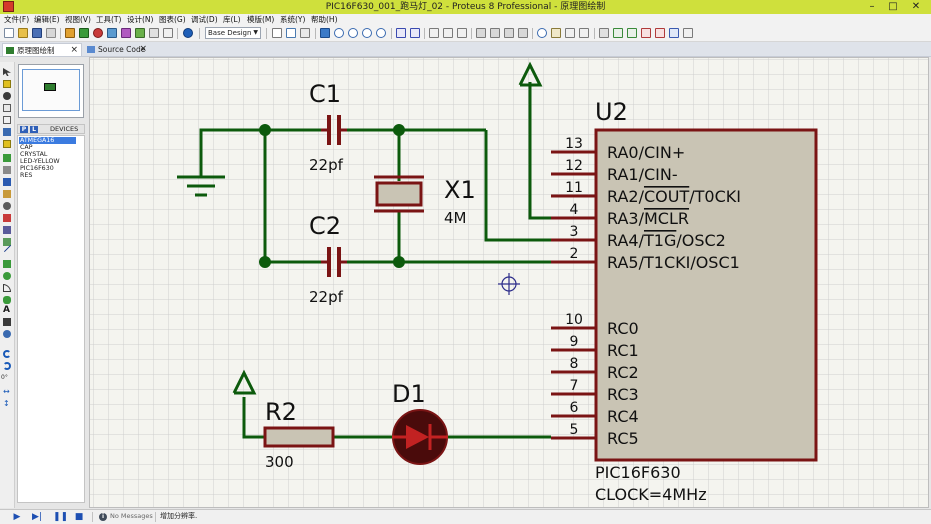  What do you see at coordinates (34, 129) in the screenshot?
I see `library-manager-button: L` at bounding box center [34, 129].